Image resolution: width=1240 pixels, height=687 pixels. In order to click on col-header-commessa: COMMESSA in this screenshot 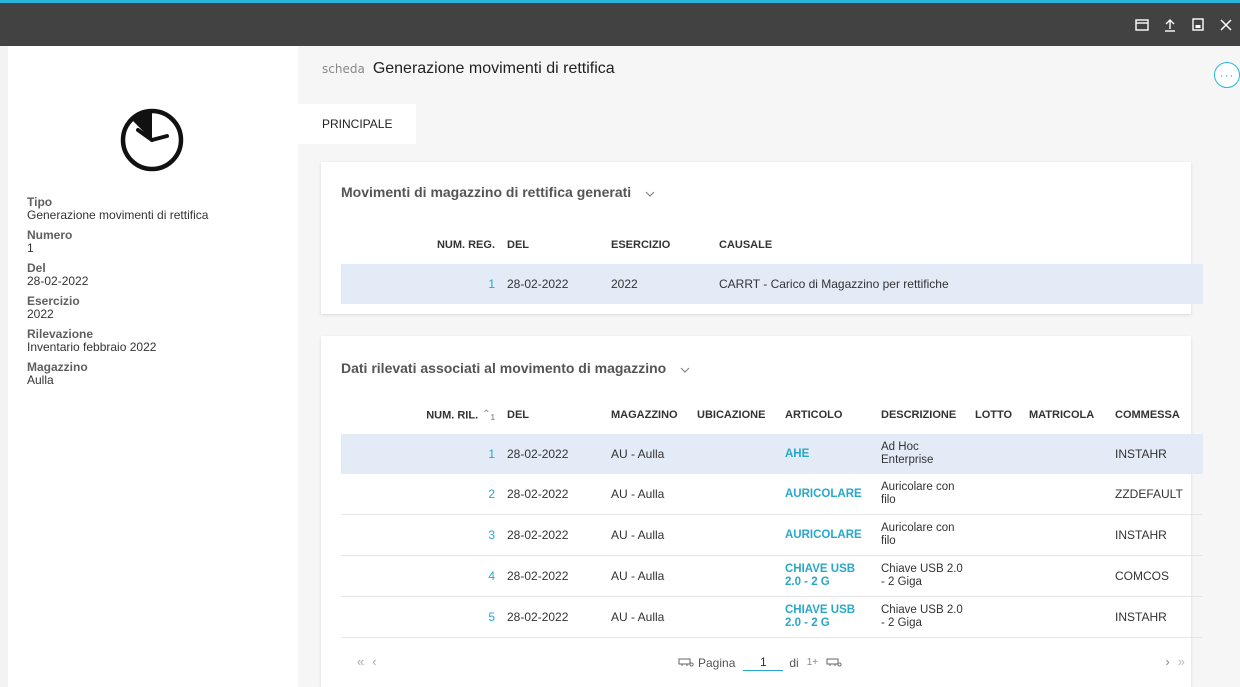, I will do `click(1156, 415)`.